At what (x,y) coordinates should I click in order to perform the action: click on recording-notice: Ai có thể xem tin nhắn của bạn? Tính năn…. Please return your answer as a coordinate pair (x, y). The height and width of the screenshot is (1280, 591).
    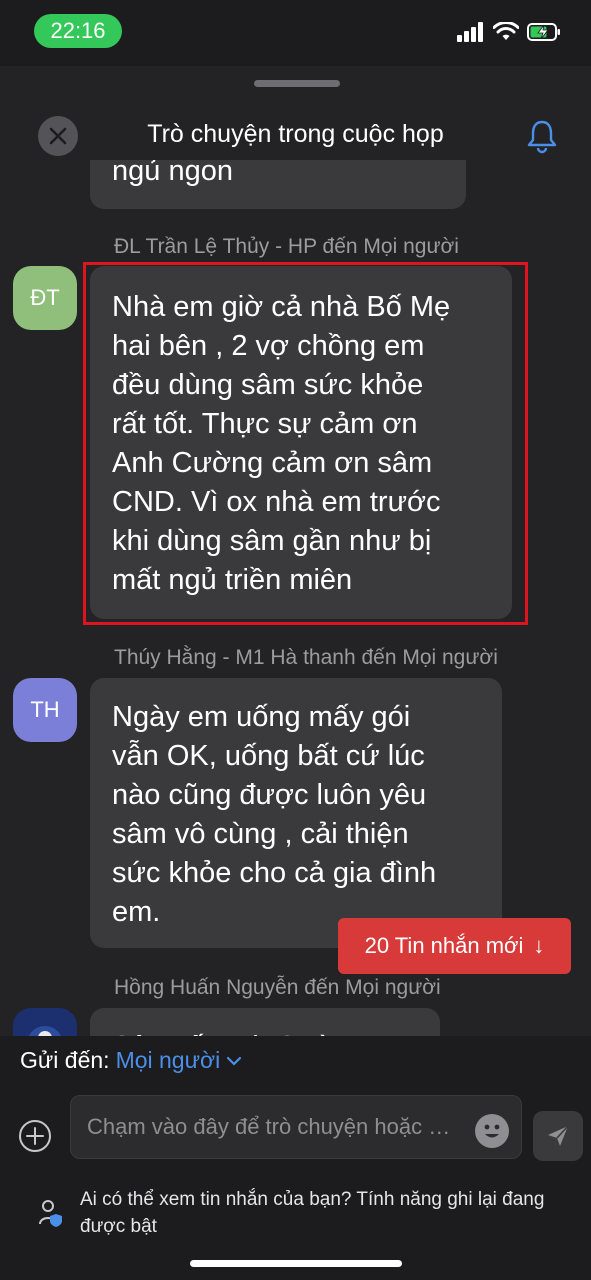
    Looking at the image, I should click on (325, 1213).